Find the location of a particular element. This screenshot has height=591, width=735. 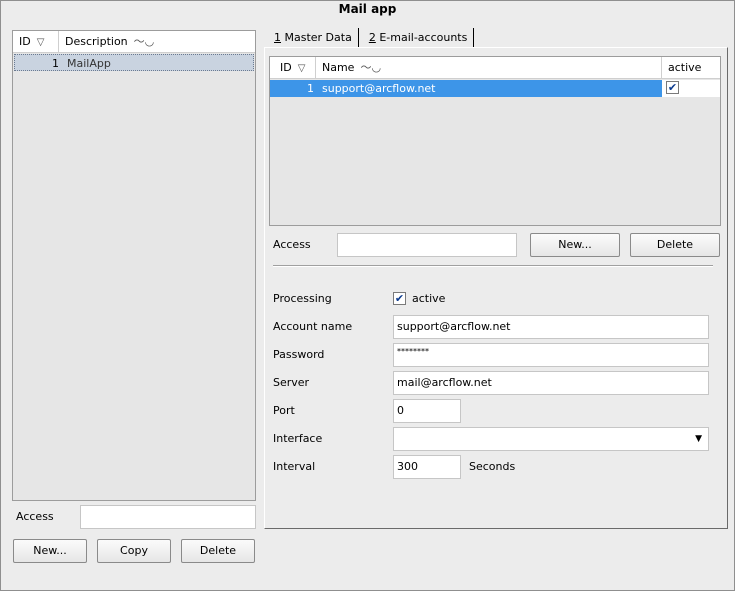

tab-master-data: 1 Master Data is located at coordinates (313, 38).